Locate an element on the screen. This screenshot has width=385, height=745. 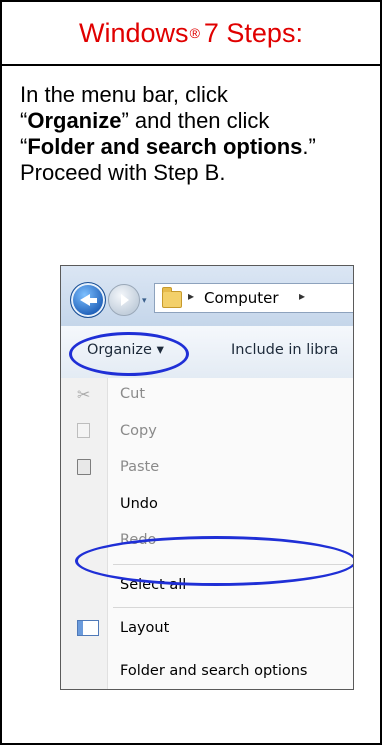
title-suffix: 7 Steps: is located at coordinates (253, 32).